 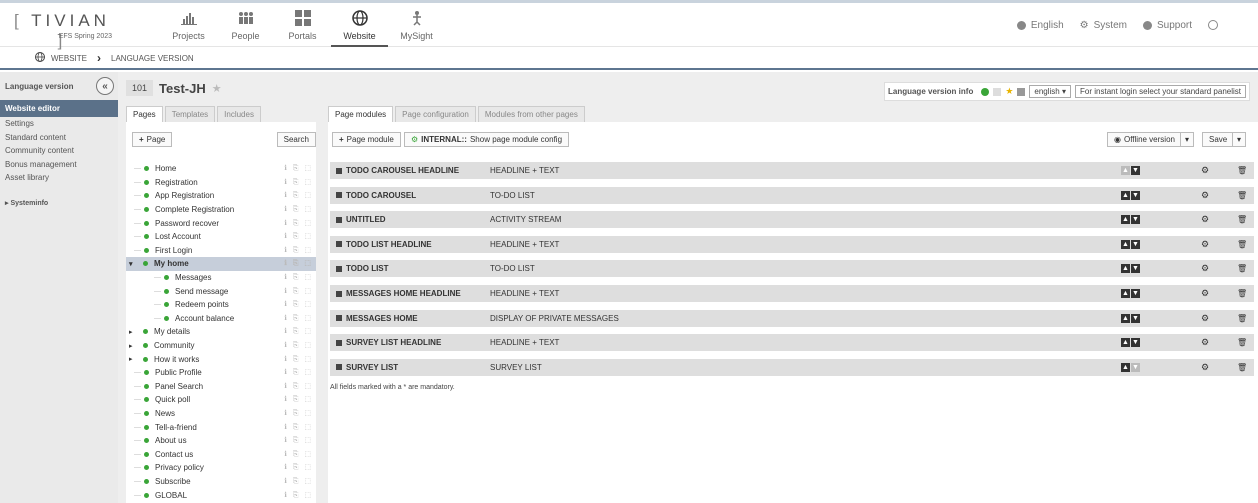 What do you see at coordinates (792, 269) in the screenshot?
I see `module-row: TODO LIST TO-DO LIST ▲ ▼ ⚙ 🗑` at bounding box center [792, 269].